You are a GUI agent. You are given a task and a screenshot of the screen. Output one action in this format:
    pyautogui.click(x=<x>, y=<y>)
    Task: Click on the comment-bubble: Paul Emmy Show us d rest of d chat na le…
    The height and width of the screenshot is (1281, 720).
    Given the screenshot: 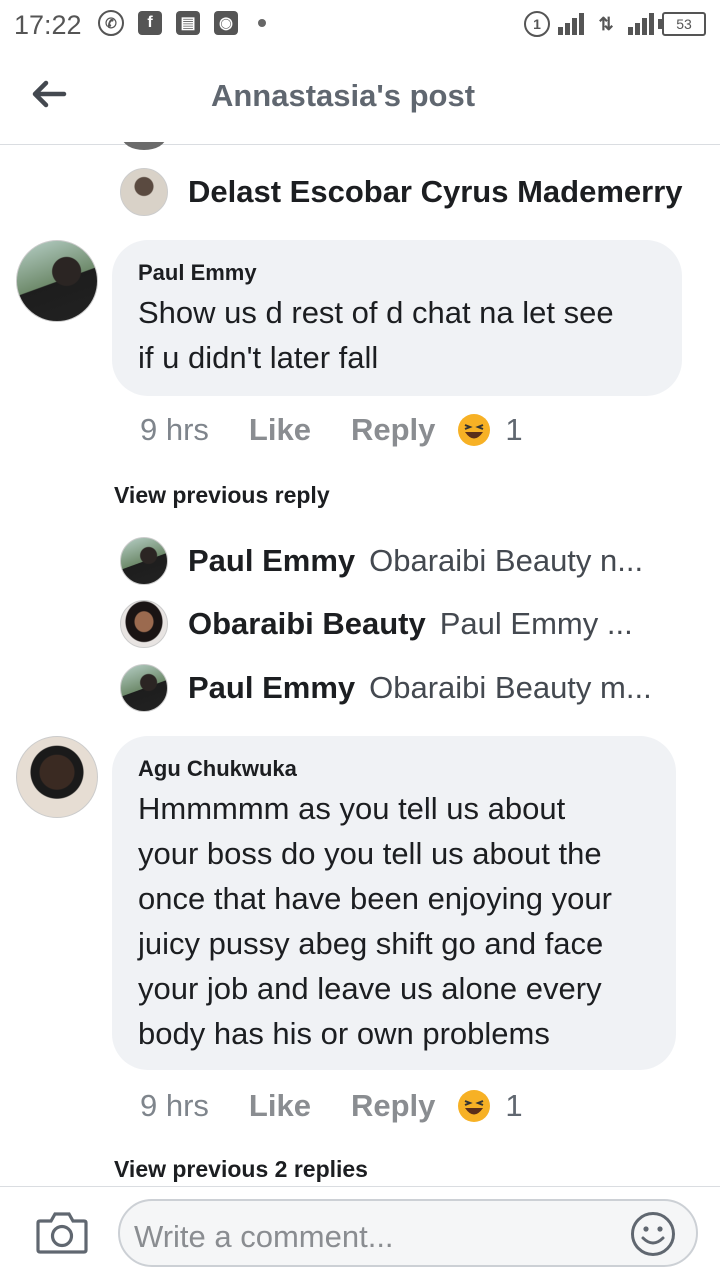 What is the action you would take?
    pyautogui.click(x=397, y=318)
    